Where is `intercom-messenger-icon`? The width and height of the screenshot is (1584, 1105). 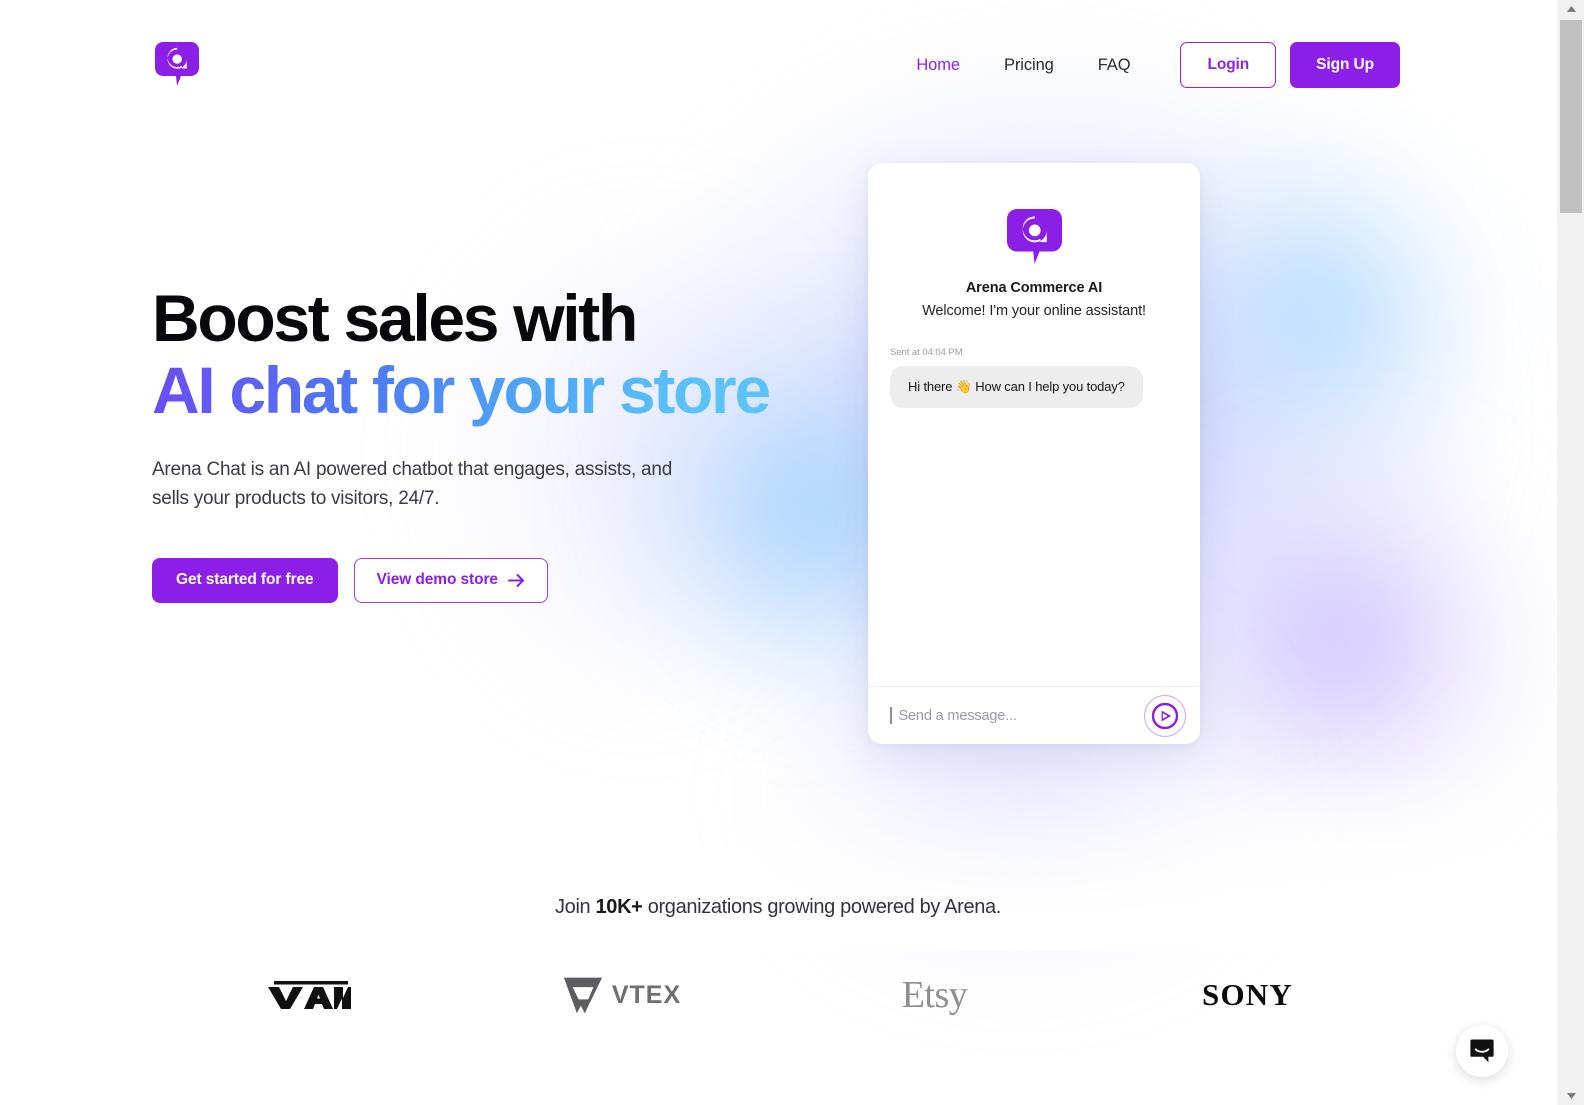
intercom-messenger-icon is located at coordinates (1482, 1051).